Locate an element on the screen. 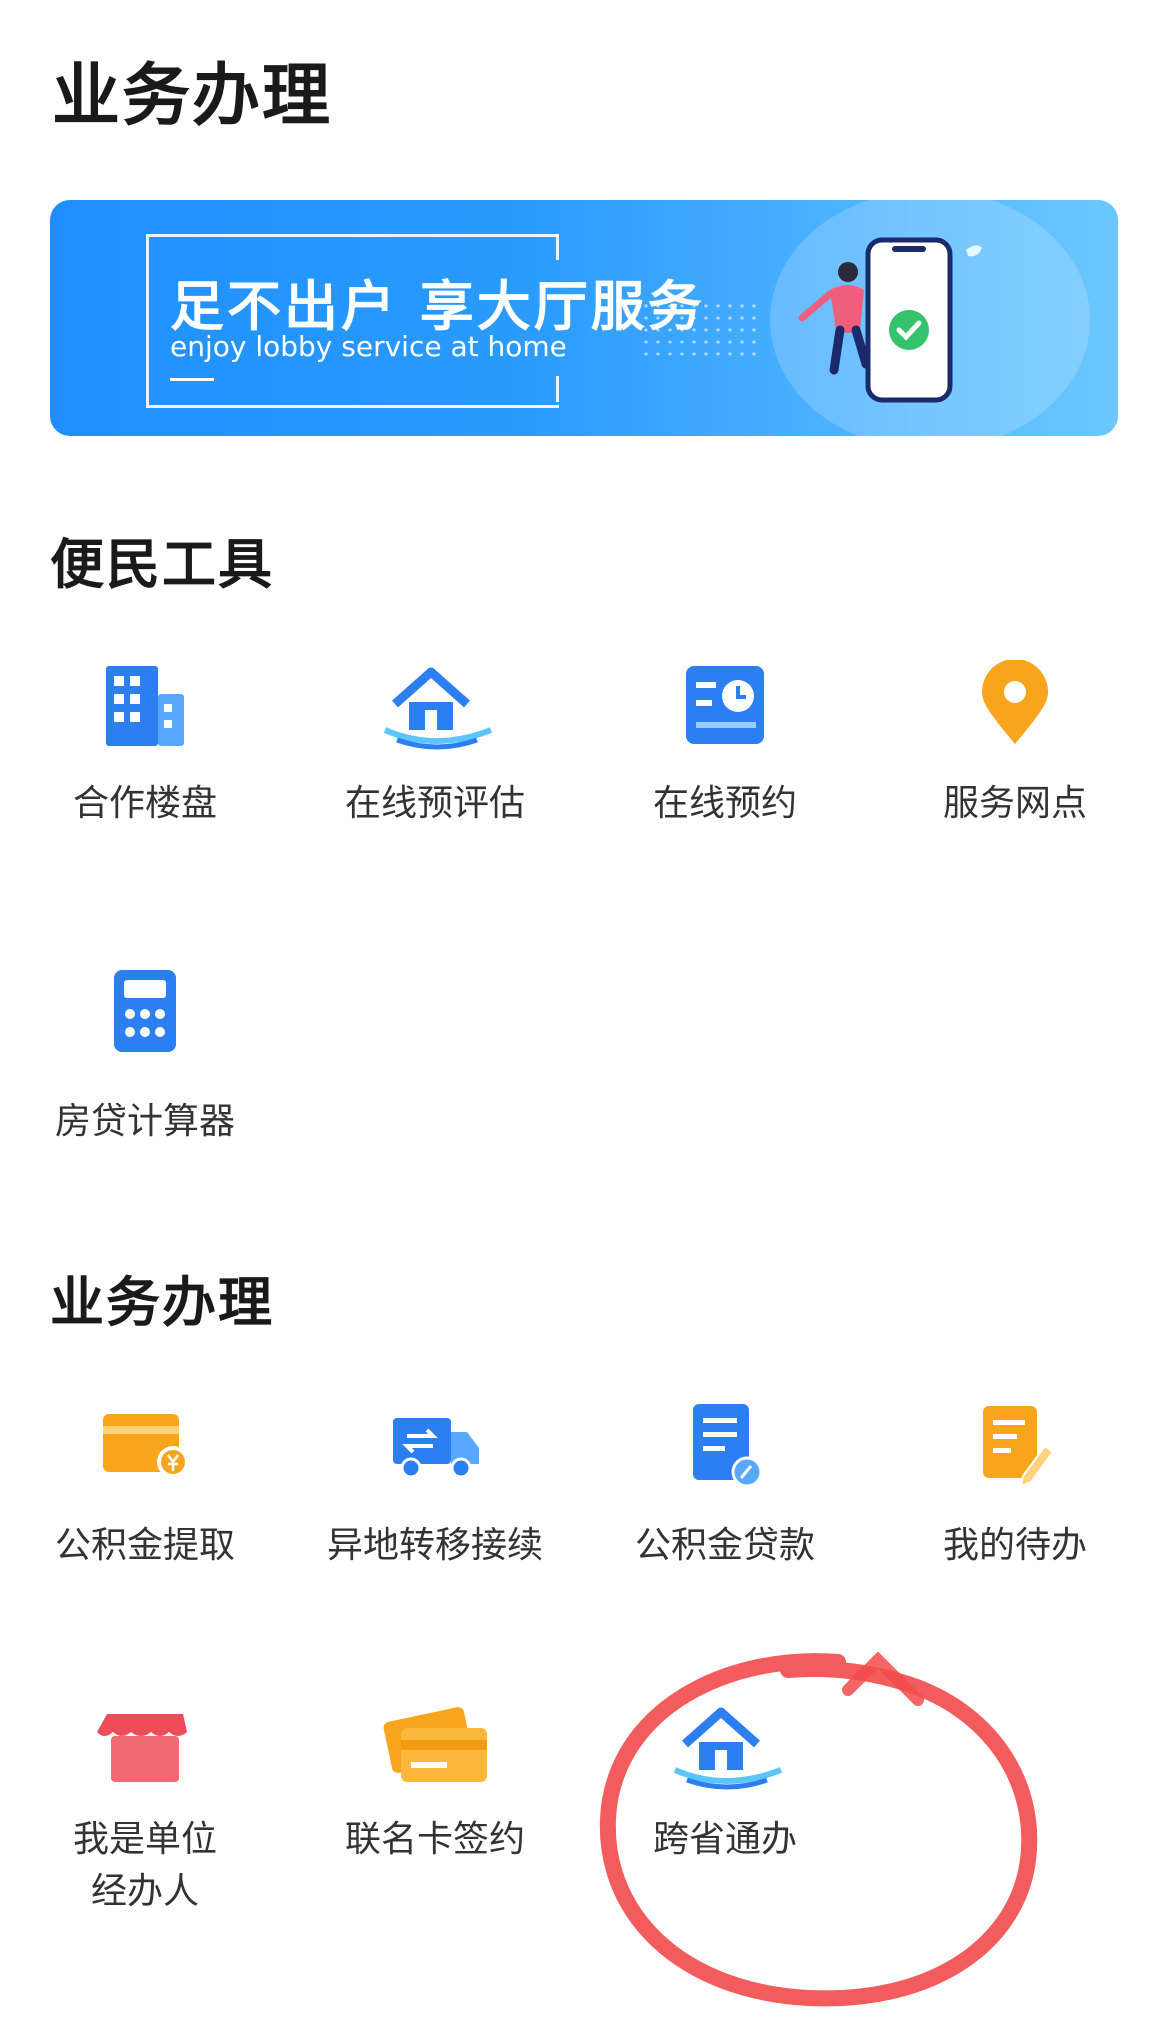 The height and width of the screenshot is (2037, 1169). todo-pen-icon is located at coordinates (1019, 1447).